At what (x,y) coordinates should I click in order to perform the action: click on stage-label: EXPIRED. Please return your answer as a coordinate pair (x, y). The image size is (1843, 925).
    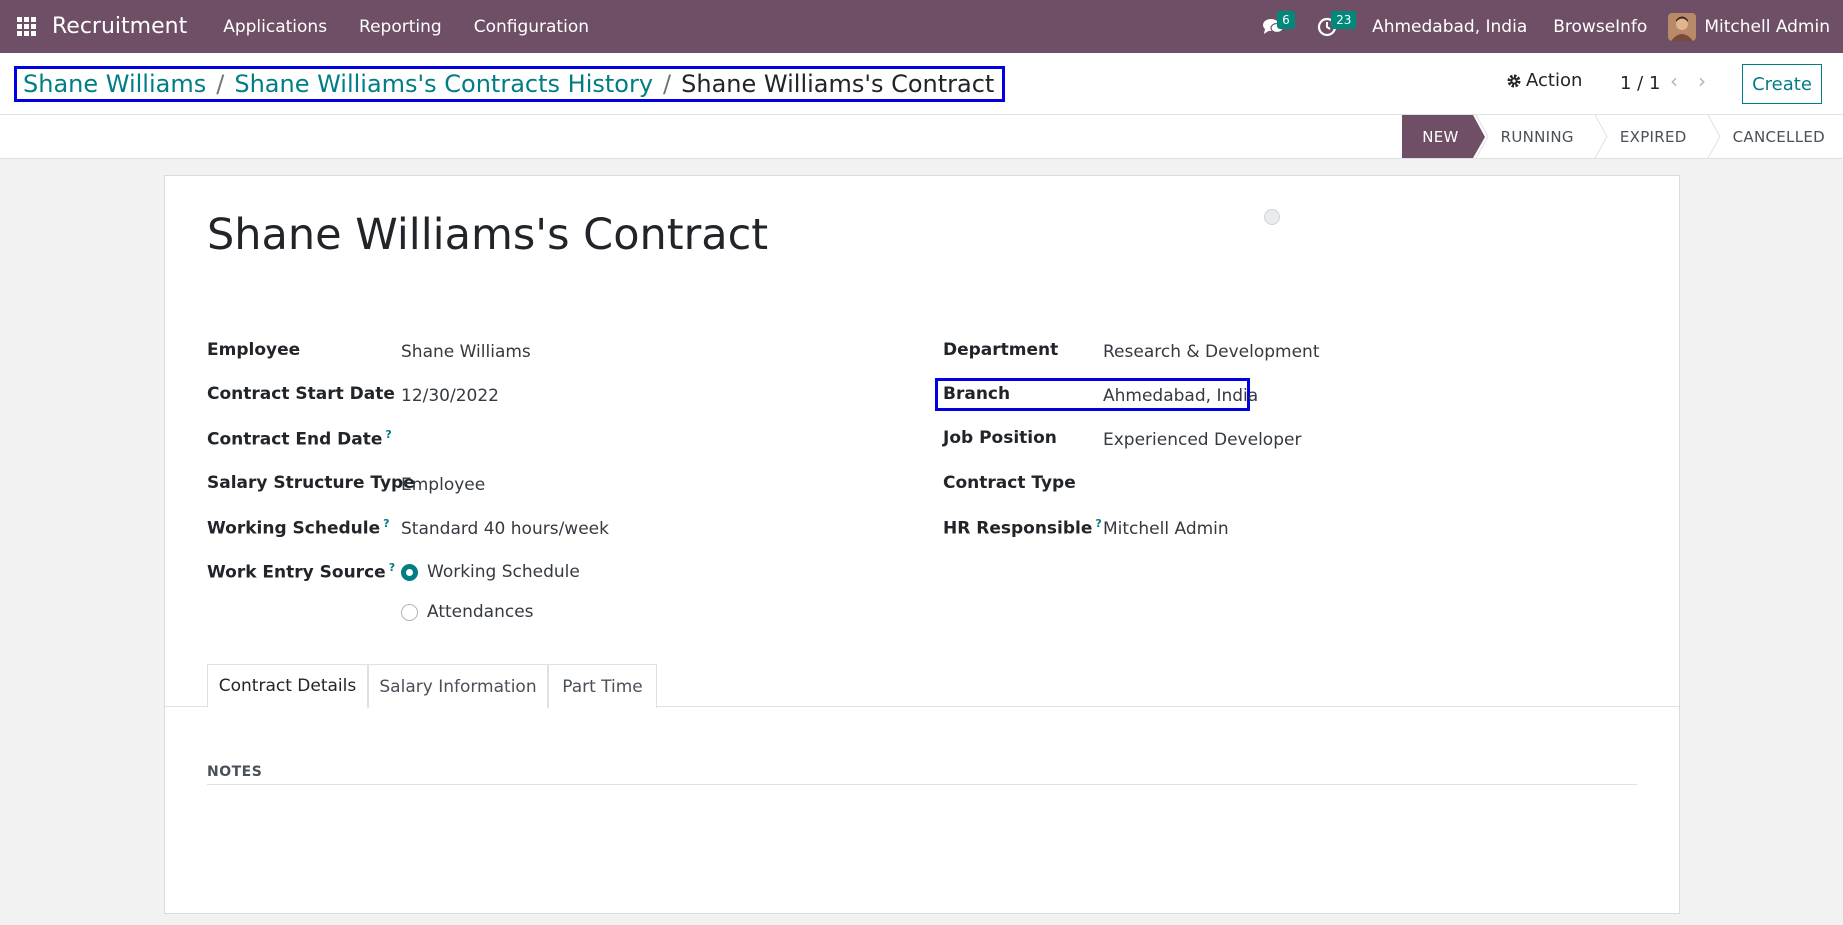
    Looking at the image, I should click on (1653, 136).